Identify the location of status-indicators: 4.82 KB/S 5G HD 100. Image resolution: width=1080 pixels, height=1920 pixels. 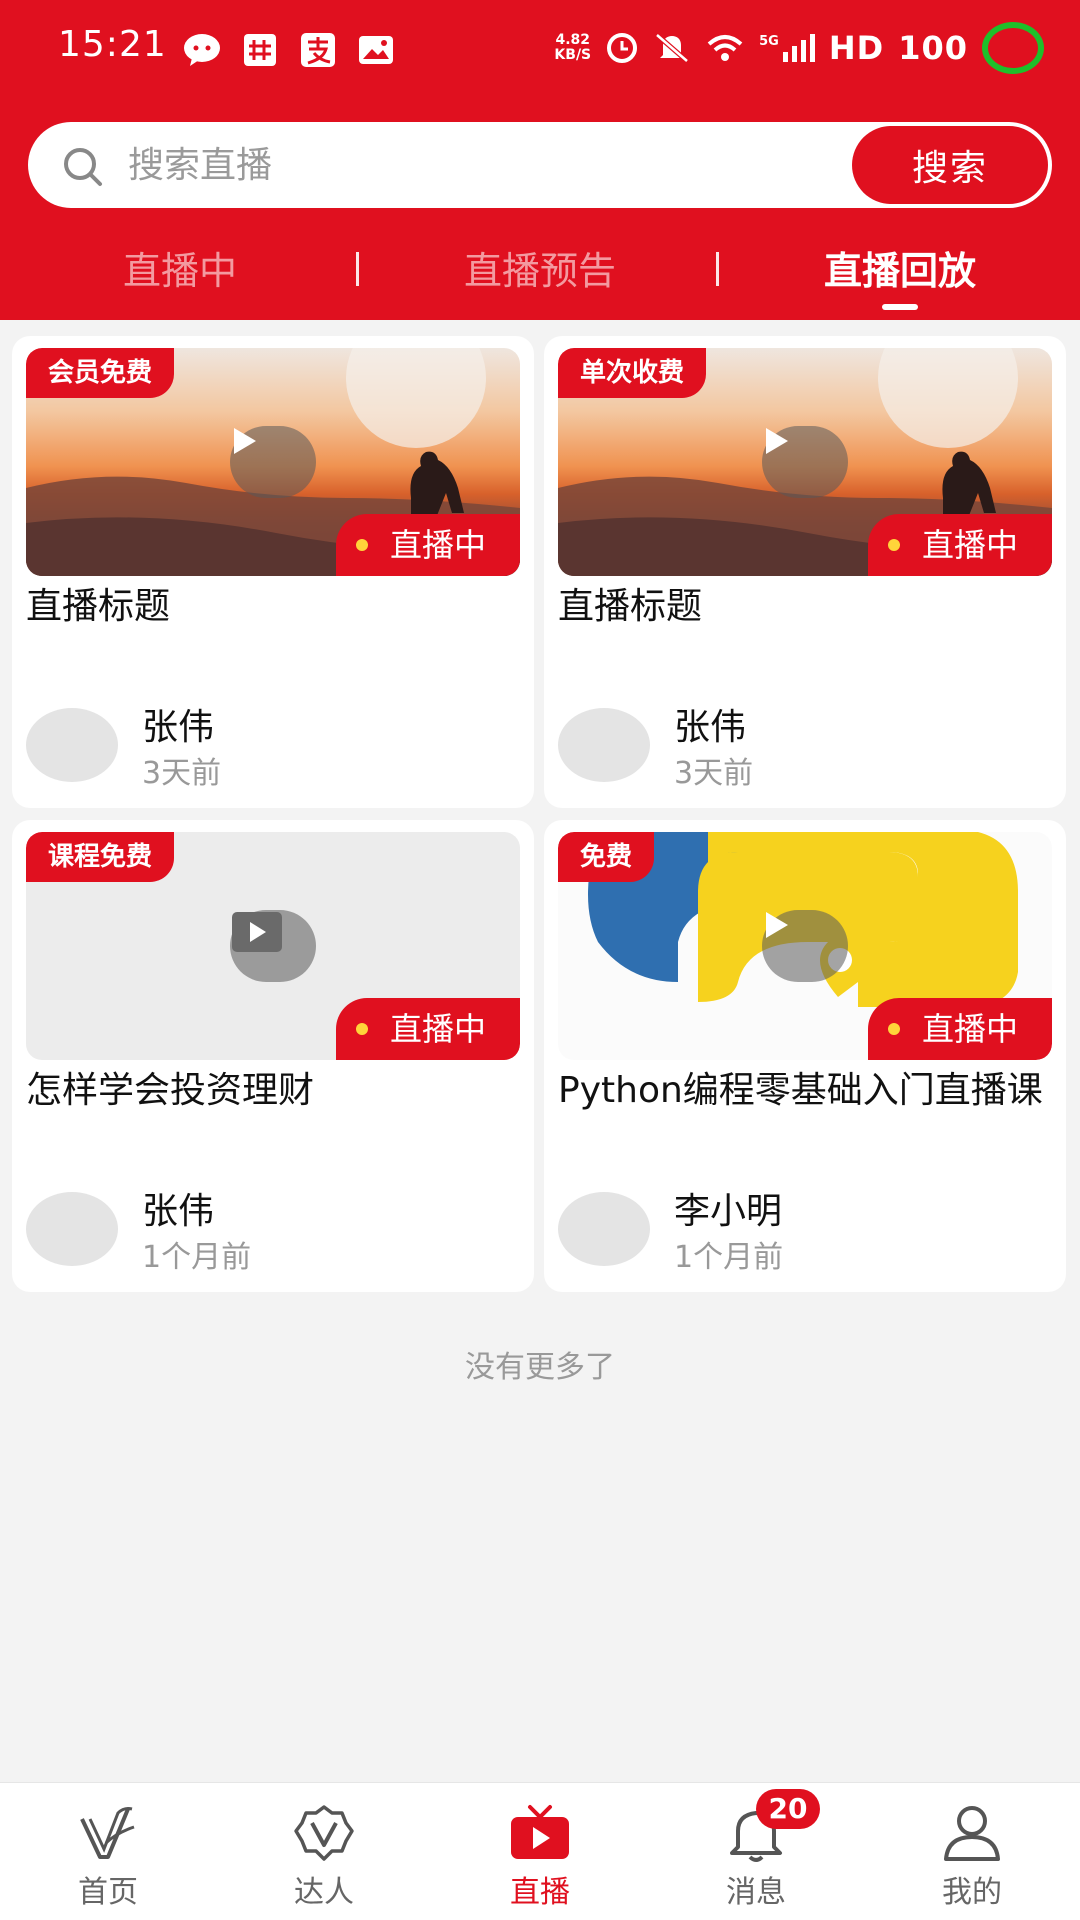
(799, 48).